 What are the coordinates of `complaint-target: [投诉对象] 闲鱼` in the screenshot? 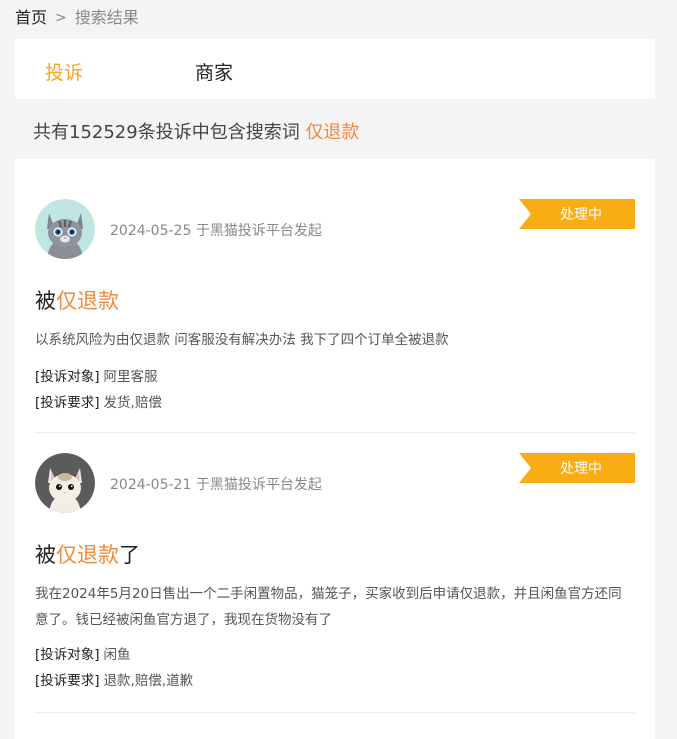 It's located at (83, 653).